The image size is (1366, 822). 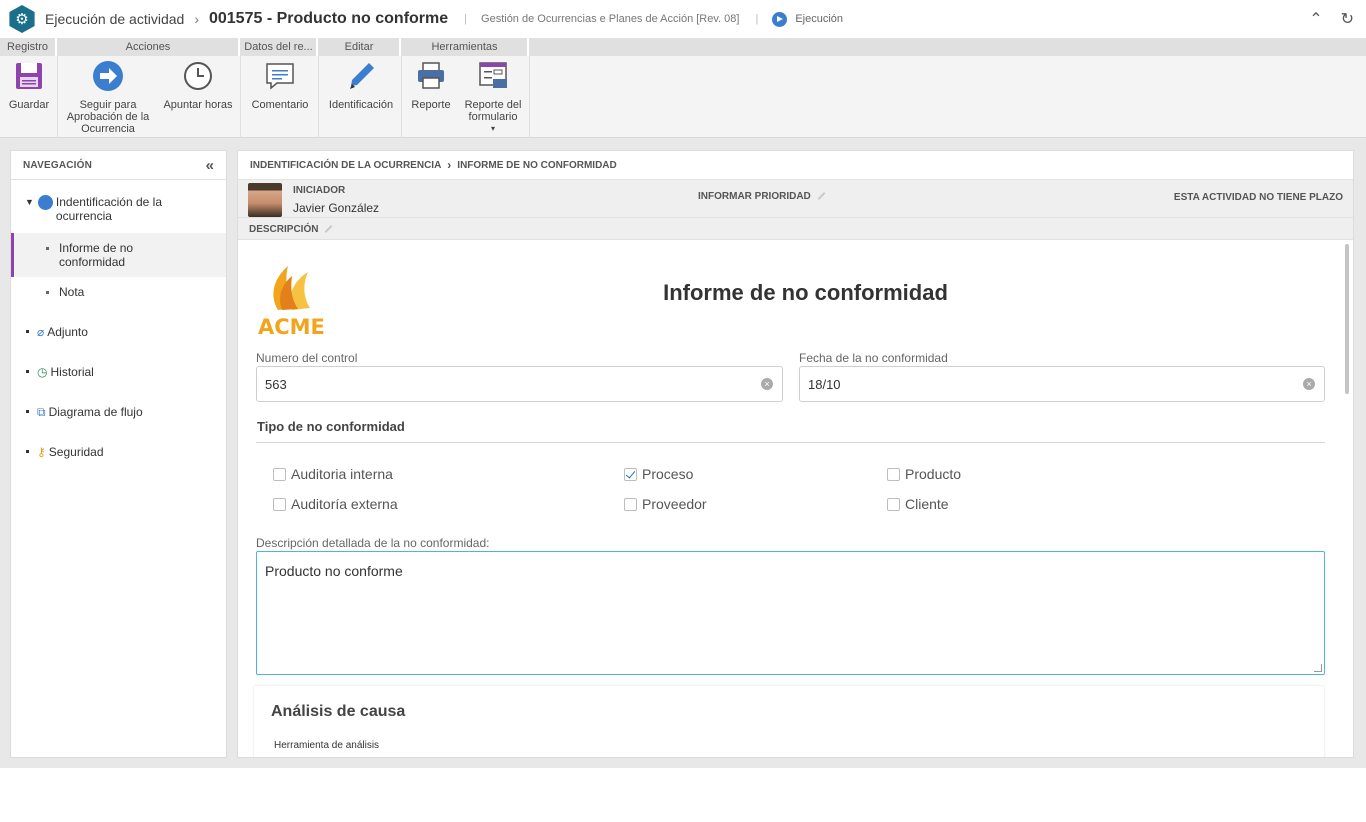 What do you see at coordinates (431, 85) in the screenshot?
I see `report-button: Reporte` at bounding box center [431, 85].